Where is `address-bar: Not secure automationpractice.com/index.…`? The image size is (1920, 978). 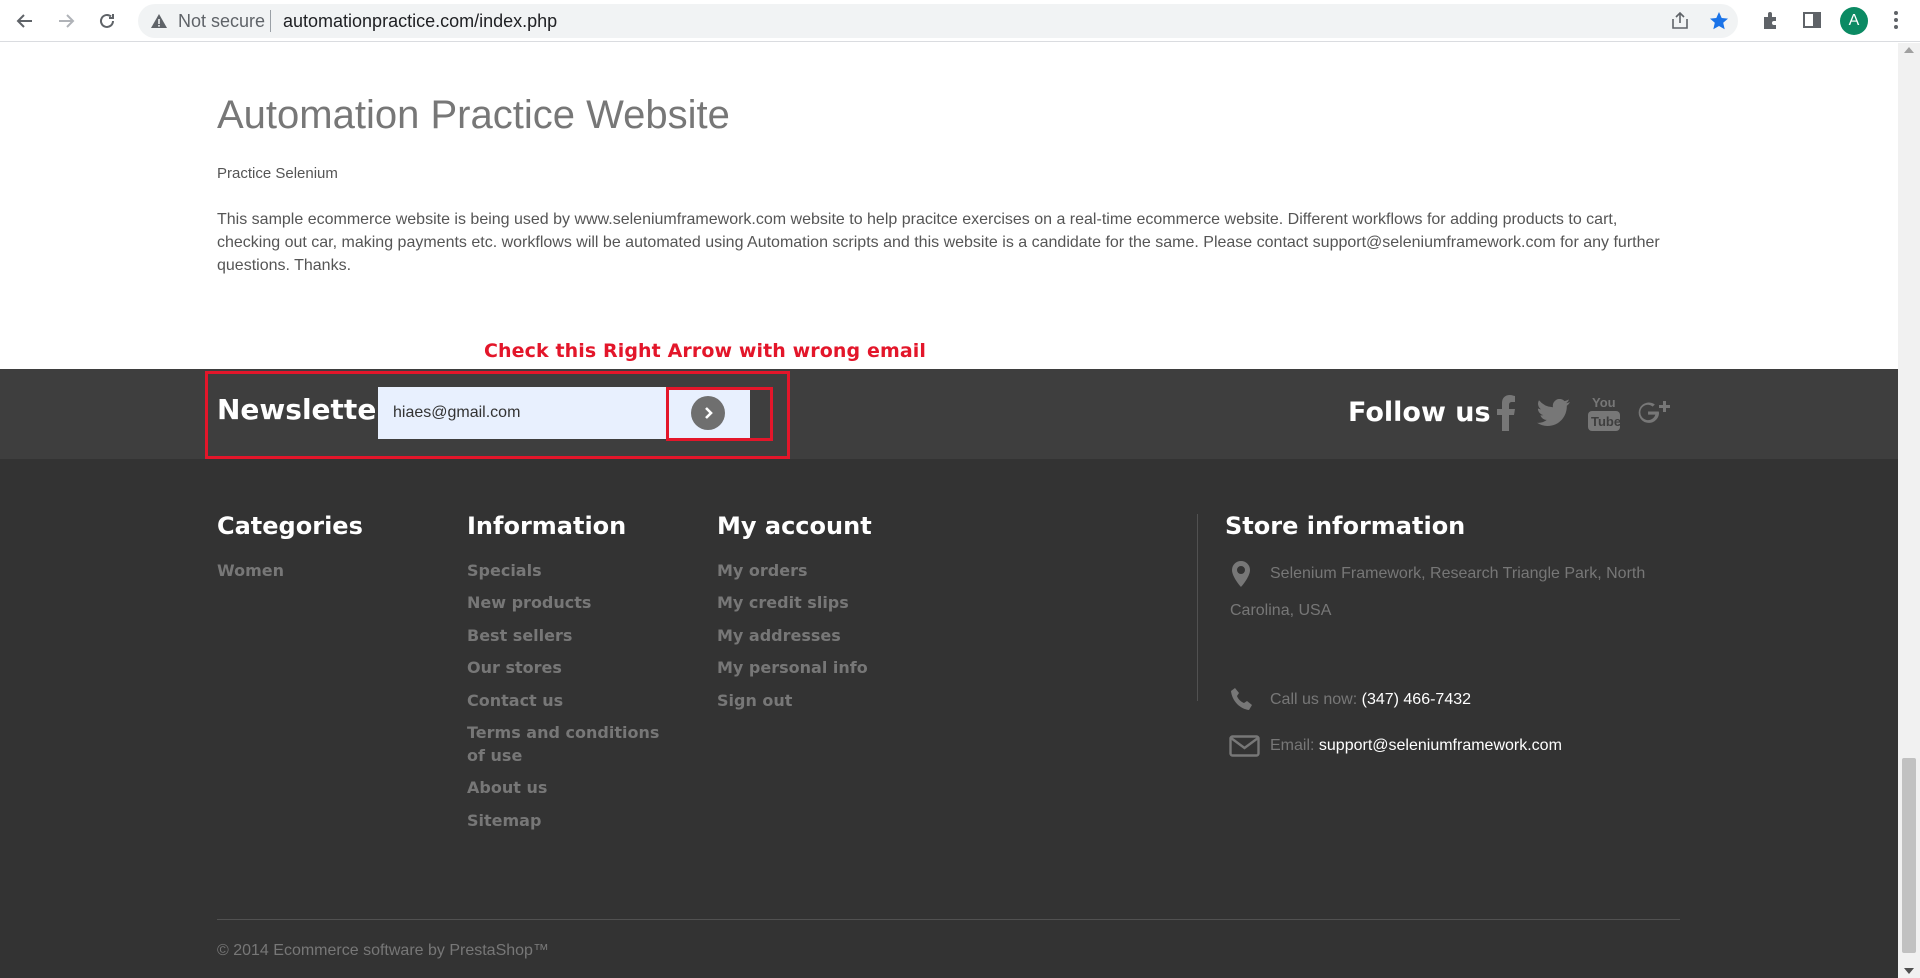
address-bar: Not secure automationpractice.com/index.… is located at coordinates (938, 21).